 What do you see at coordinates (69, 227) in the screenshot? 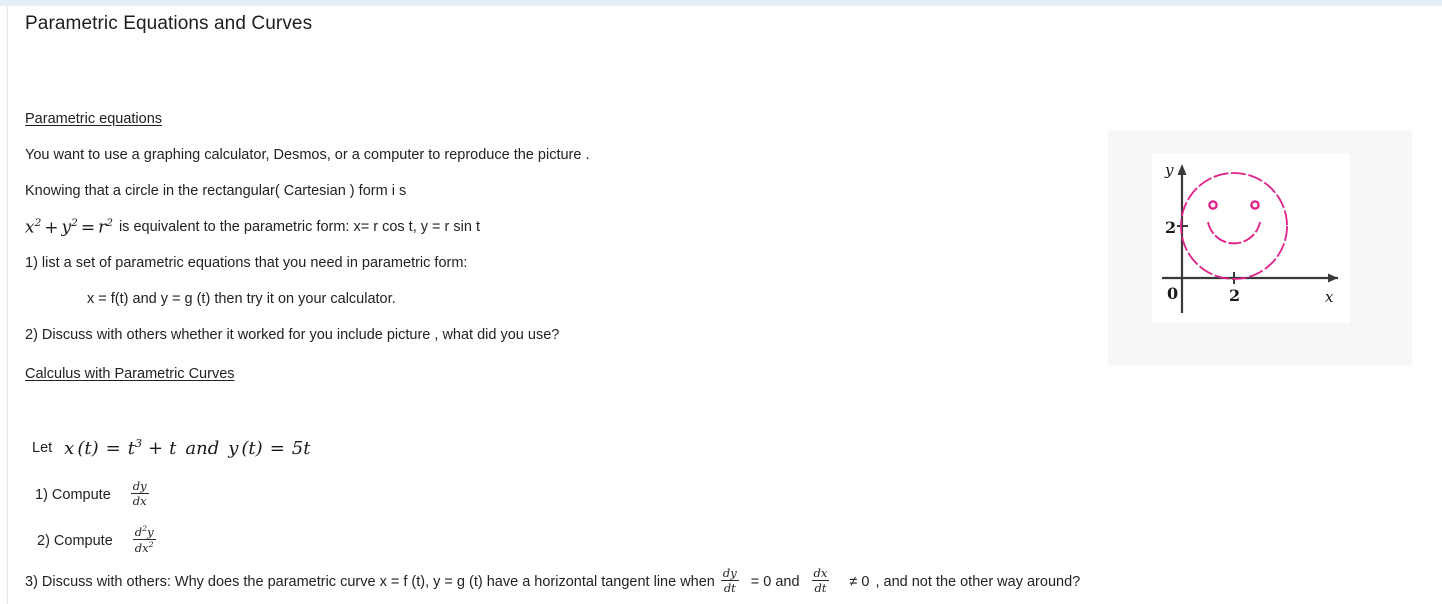
I see `equation-circle: x2 + y2 = r2` at bounding box center [69, 227].